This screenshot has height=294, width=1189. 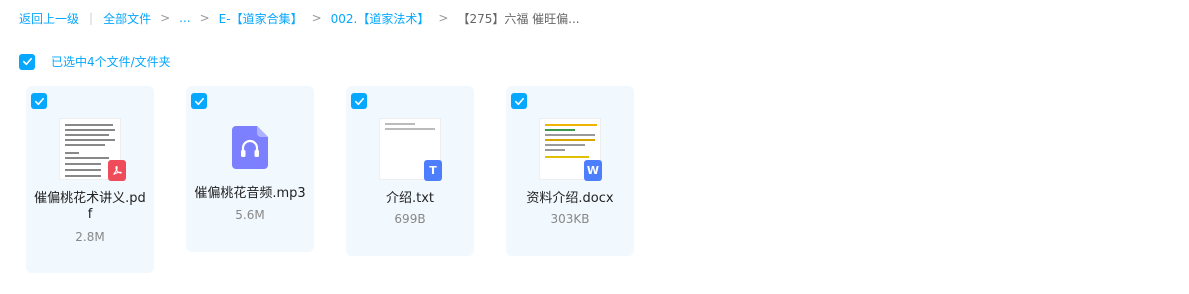 I want to click on file-size: 303KB, so click(x=570, y=219).